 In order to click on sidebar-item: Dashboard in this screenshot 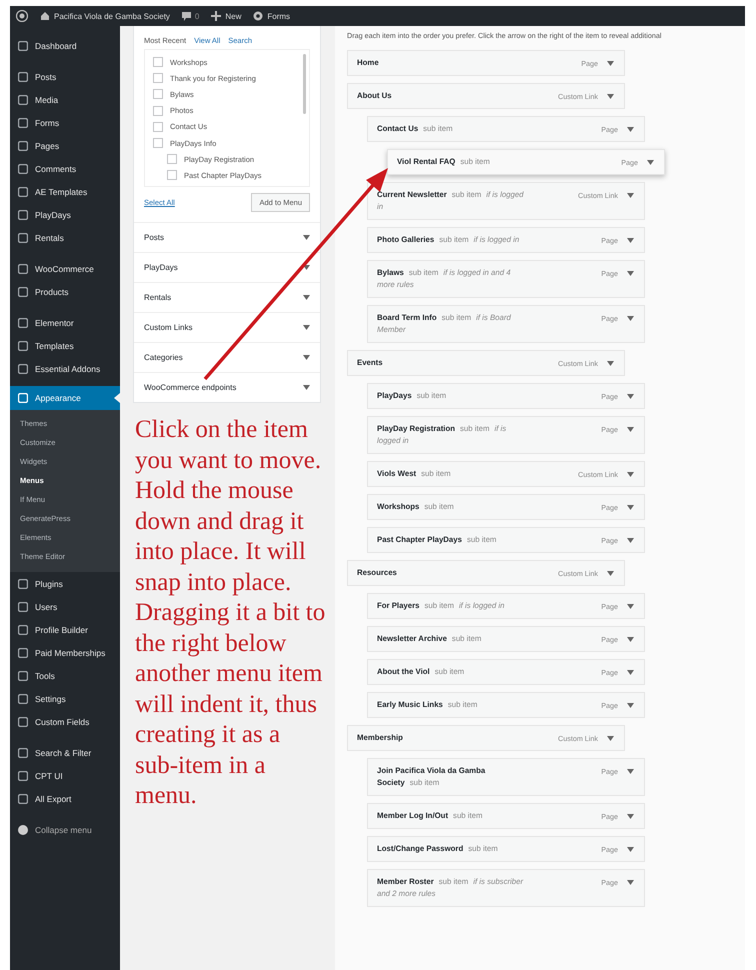, I will do `click(65, 45)`.